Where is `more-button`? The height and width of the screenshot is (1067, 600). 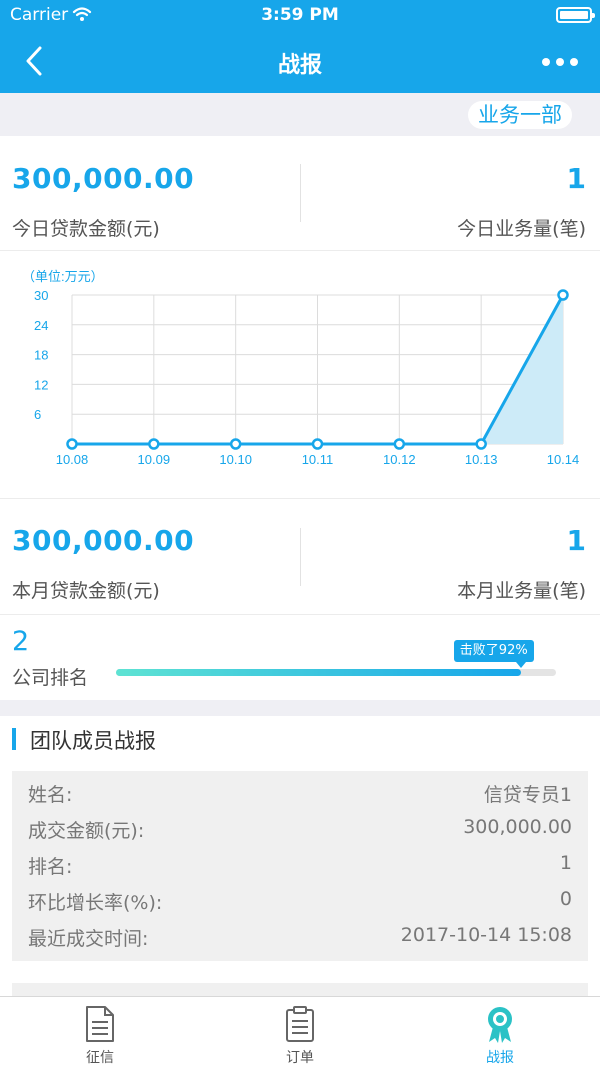
more-button is located at coordinates (560, 61).